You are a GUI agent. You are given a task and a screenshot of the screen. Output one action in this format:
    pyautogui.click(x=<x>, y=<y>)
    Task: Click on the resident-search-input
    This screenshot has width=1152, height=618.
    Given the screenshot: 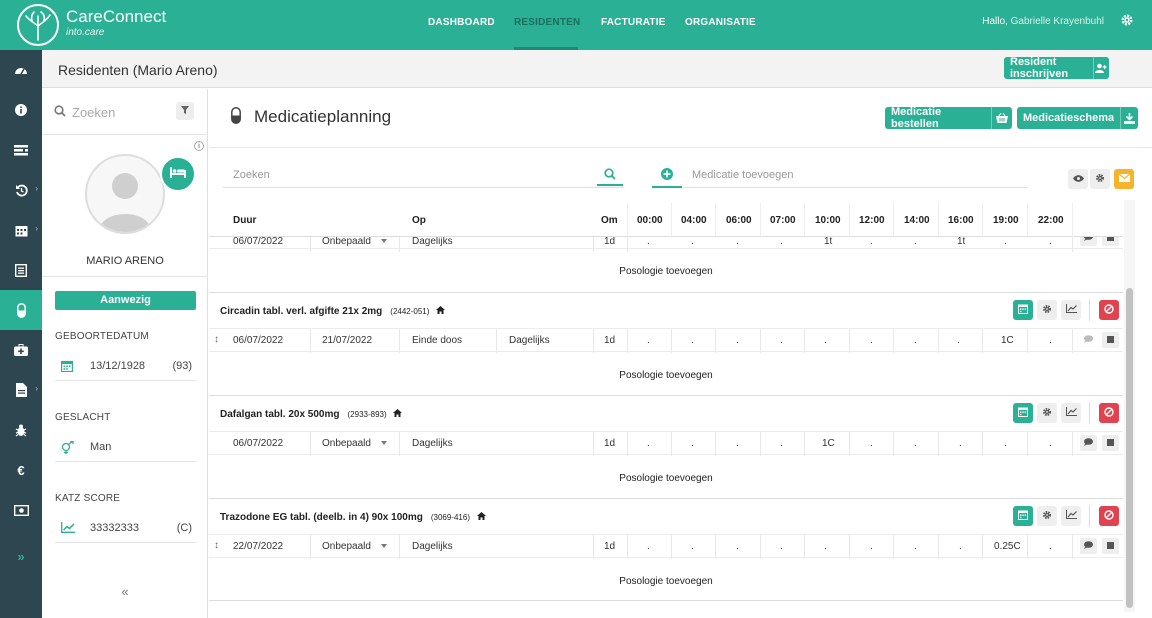 What is the action you would take?
    pyautogui.click(x=117, y=112)
    